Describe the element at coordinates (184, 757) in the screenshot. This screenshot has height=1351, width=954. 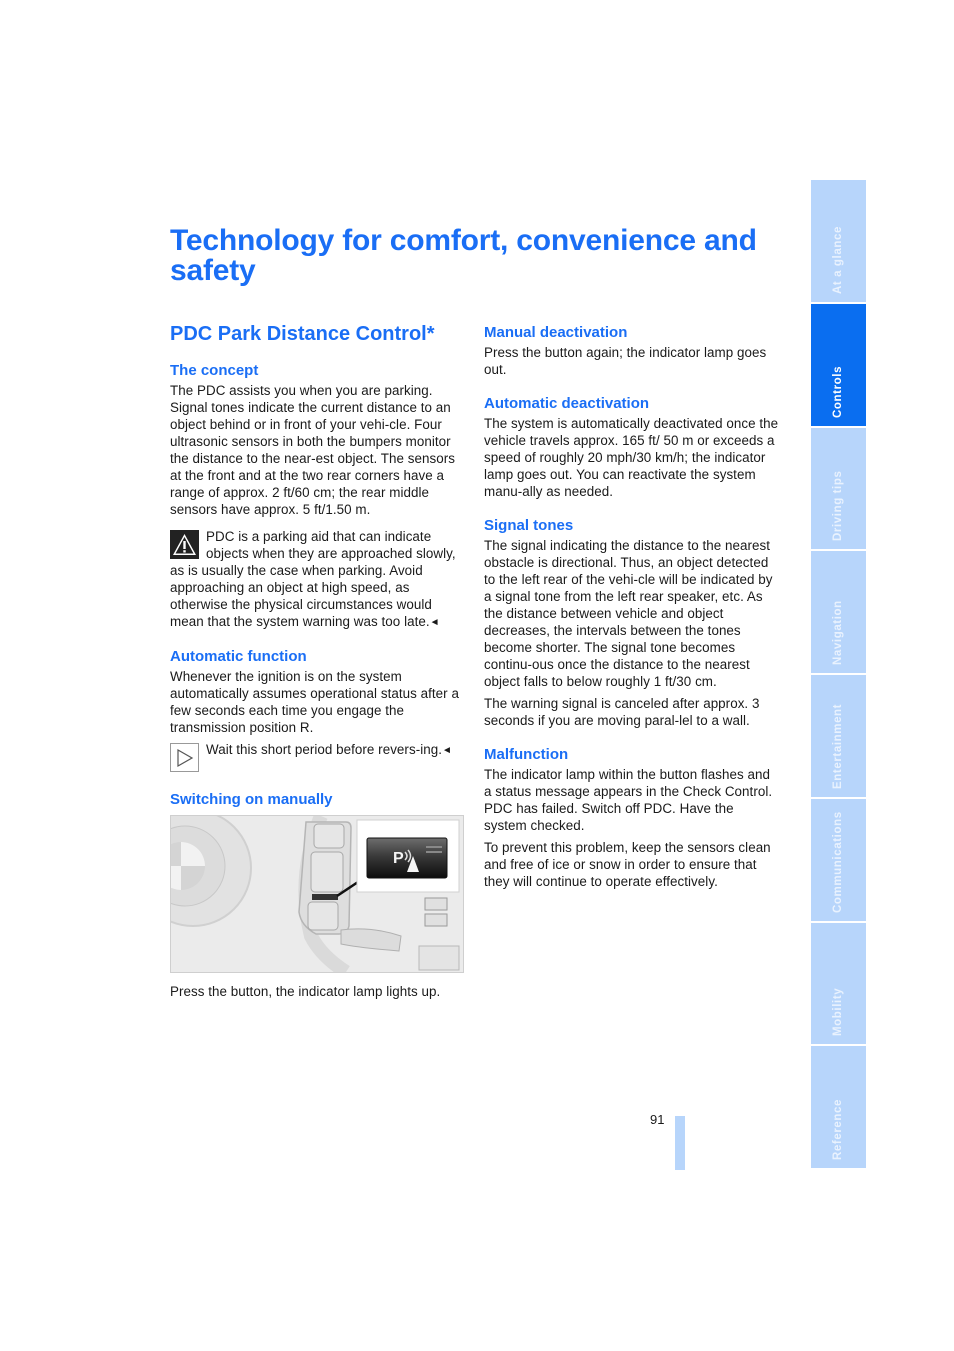
I see `play-arrow-icon` at that location.